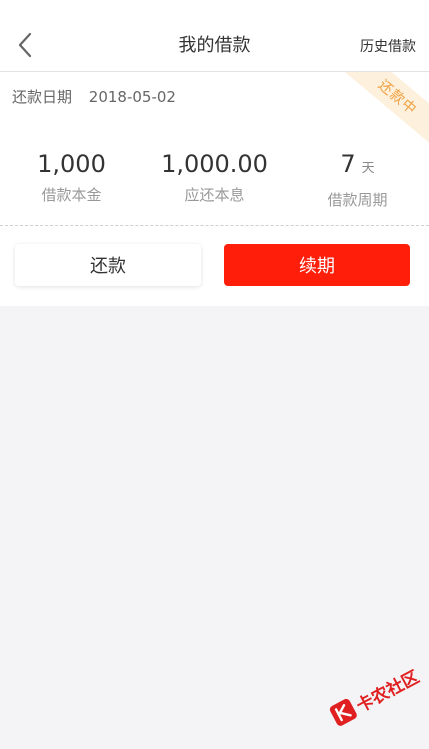 This screenshot has height=749, width=429. I want to click on loan-stats: 1,000 借款本金 1,000.00 应还本息 7天 借款周期, so click(214, 179).